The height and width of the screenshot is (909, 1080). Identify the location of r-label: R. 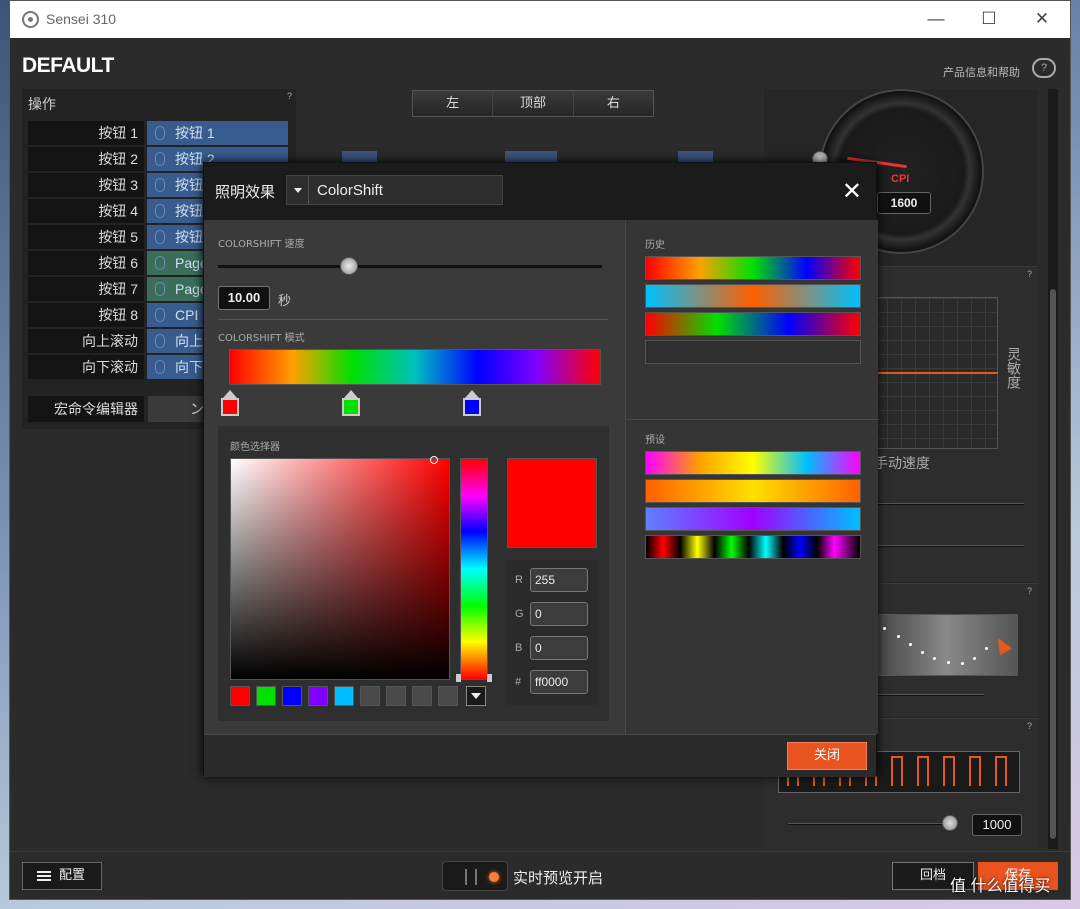
(519, 580).